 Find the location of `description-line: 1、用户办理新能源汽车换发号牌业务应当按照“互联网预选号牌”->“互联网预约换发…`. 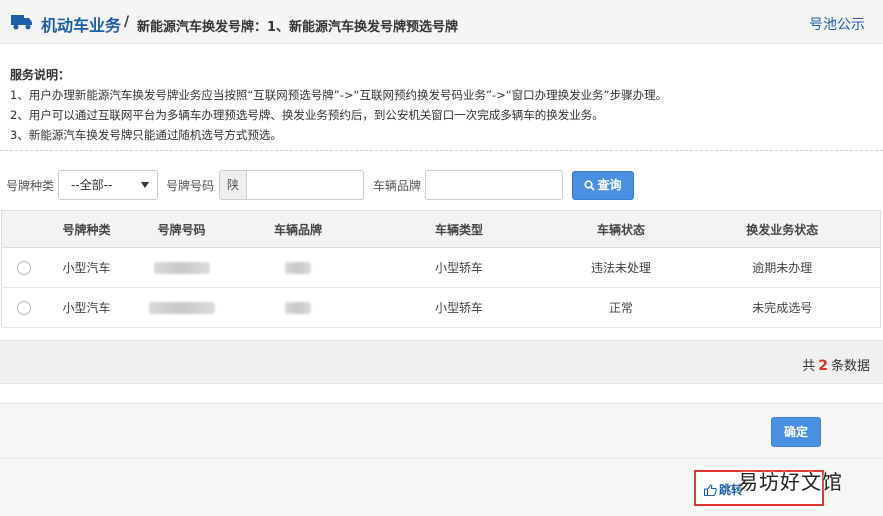

description-line: 1、用户办理新能源汽车换发号牌业务应当按照“互联网预选号牌”->“互联网预约换发… is located at coordinates (339, 95).